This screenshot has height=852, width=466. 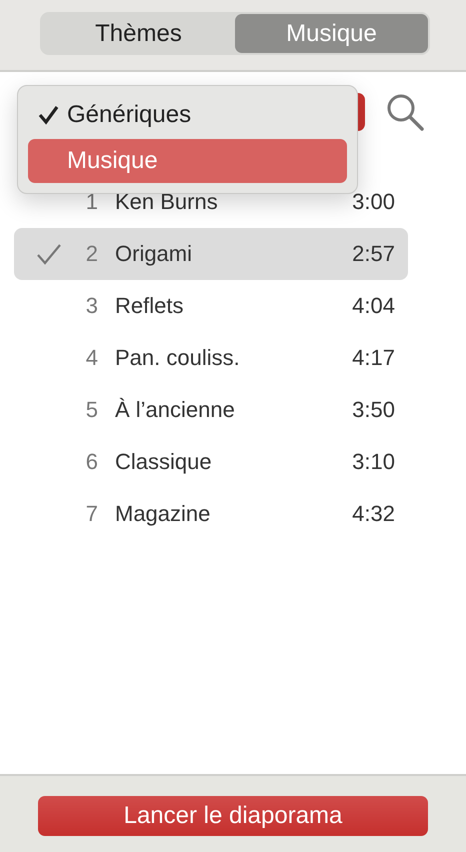 What do you see at coordinates (187, 161) in the screenshot?
I see `menu-item: Musique` at bounding box center [187, 161].